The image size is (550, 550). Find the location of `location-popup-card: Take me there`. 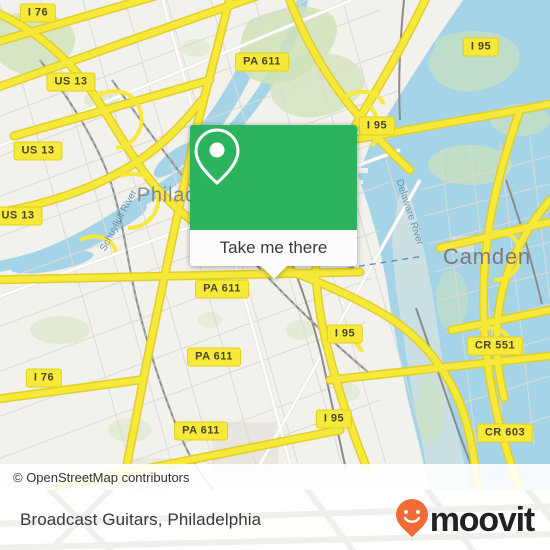

location-popup-card: Take me there is located at coordinates (273, 202).